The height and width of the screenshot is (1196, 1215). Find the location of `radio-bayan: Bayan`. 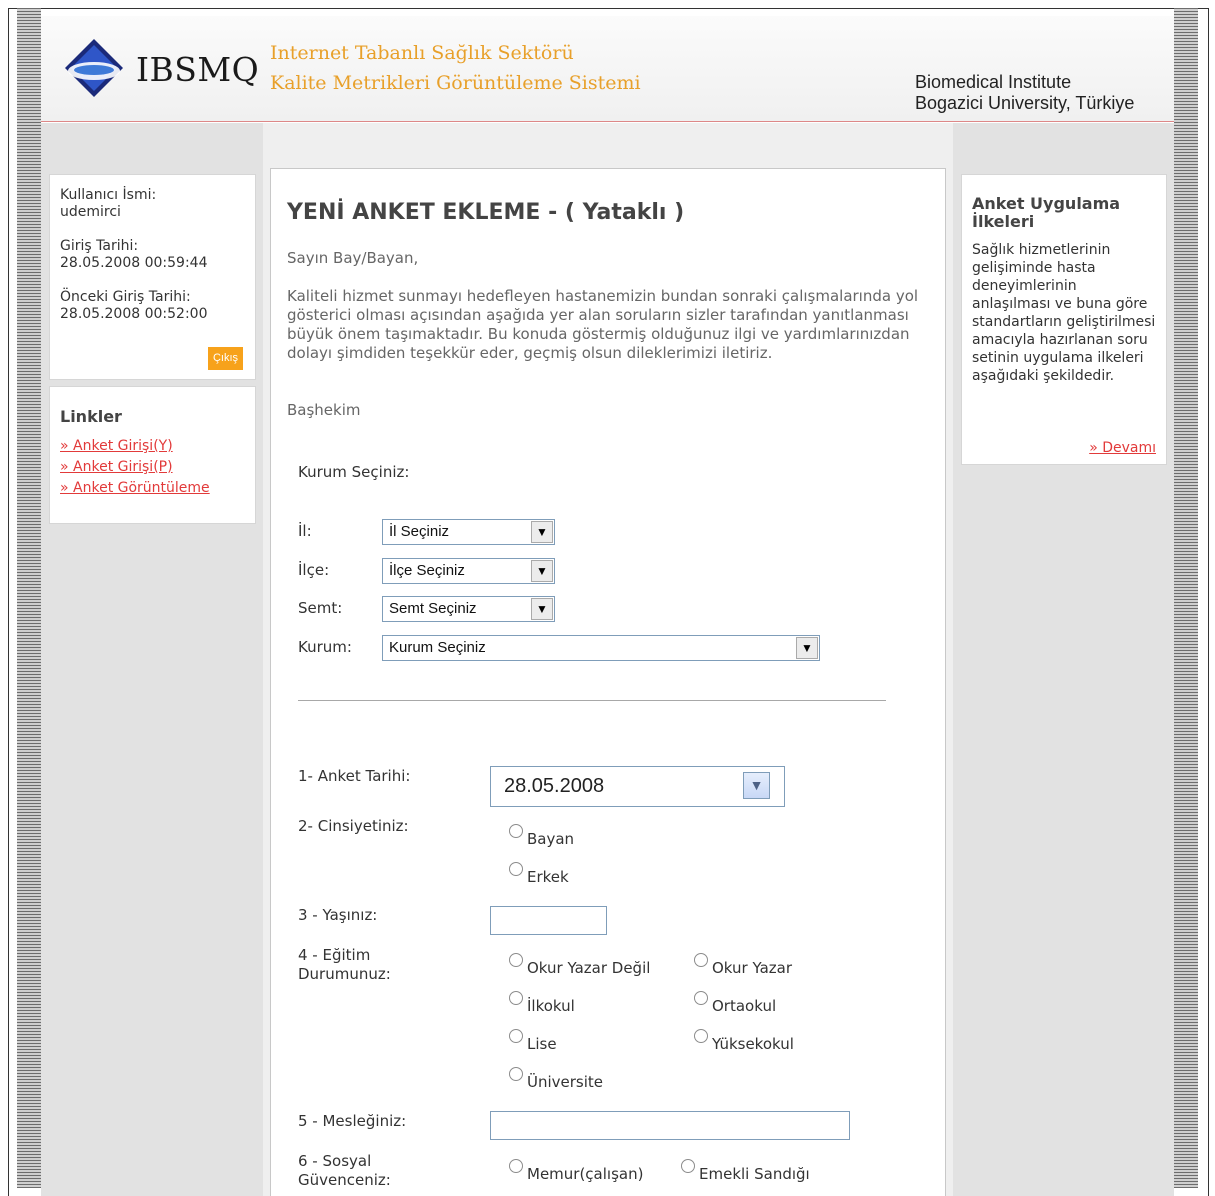

radio-bayan: Bayan is located at coordinates (542, 836).